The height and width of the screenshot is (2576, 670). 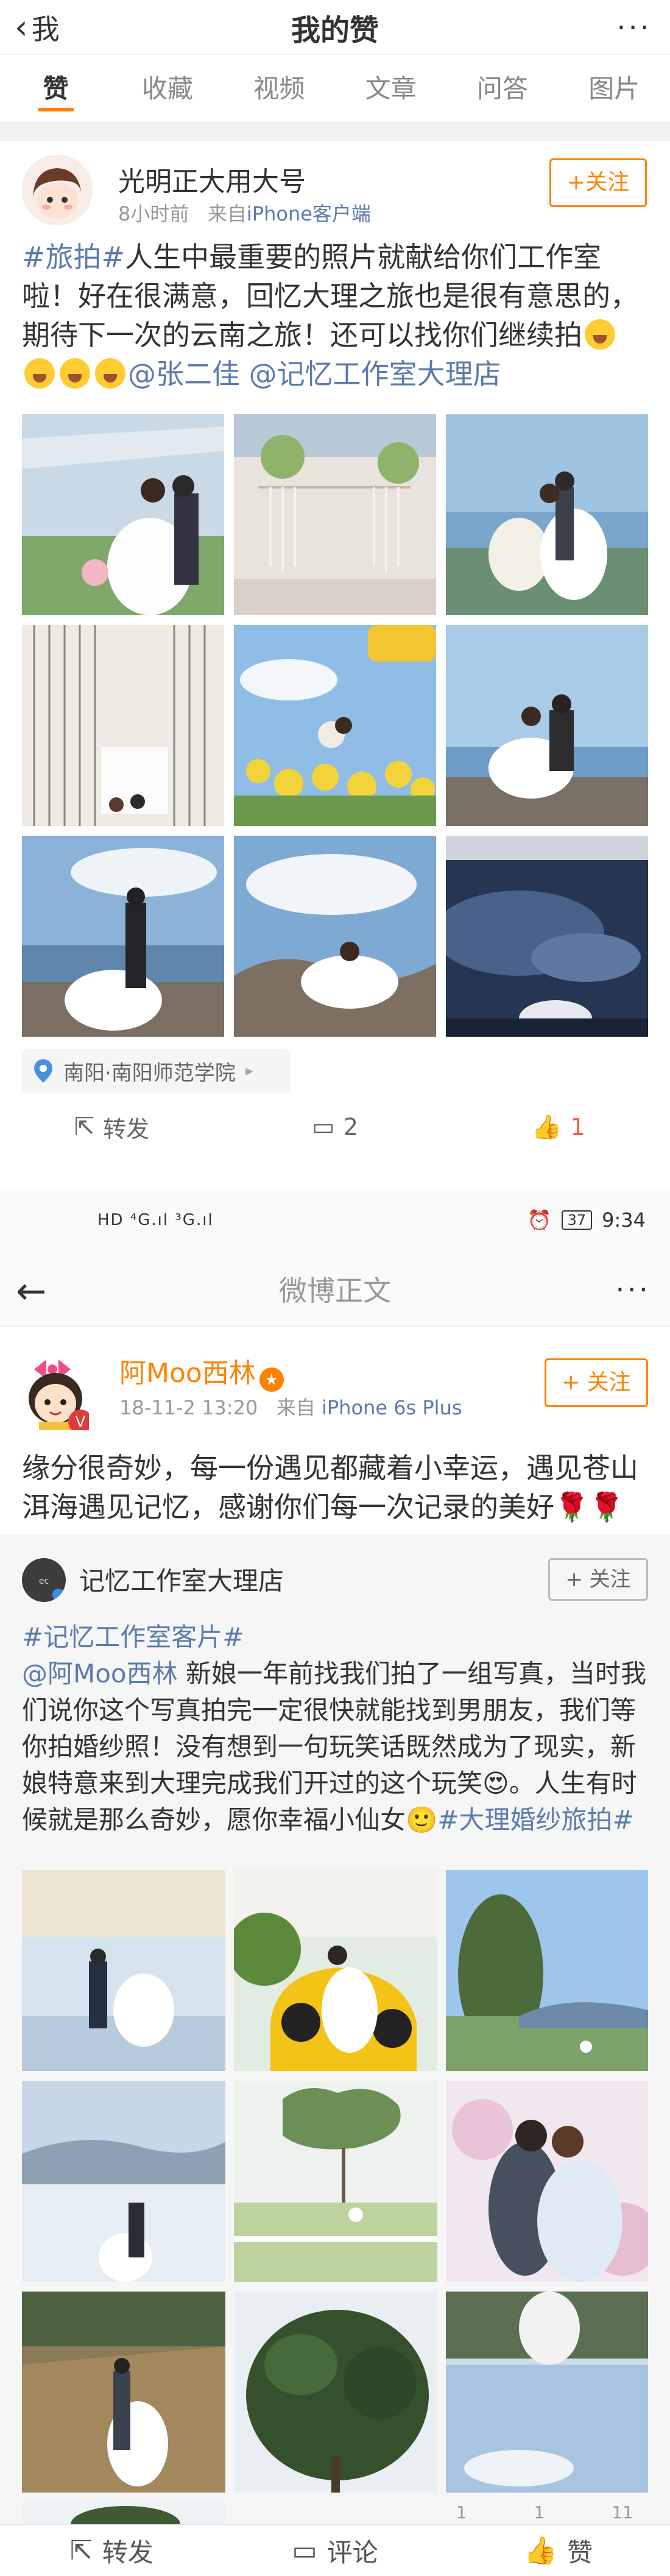 I want to click on comment-button: ▭ 2, so click(x=336, y=1127).